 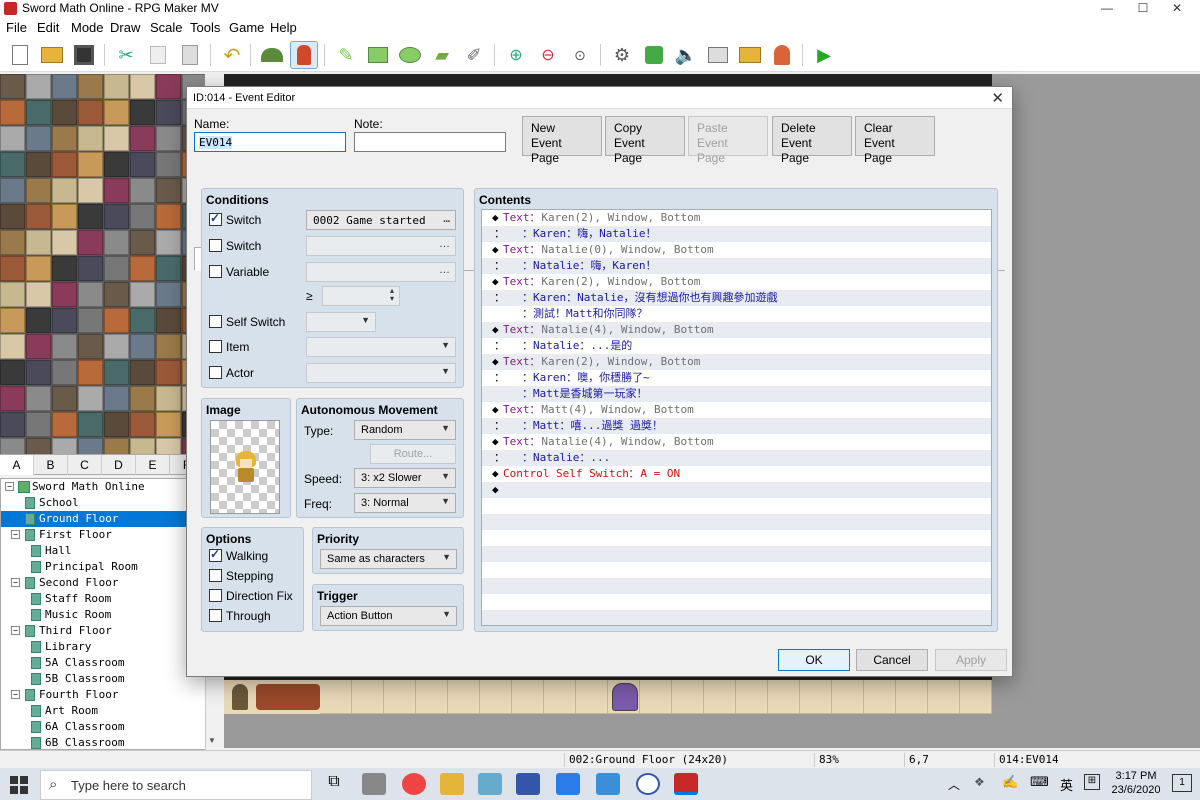 I want to click on keyboard-icon: ⌨, so click(x=1039, y=782).